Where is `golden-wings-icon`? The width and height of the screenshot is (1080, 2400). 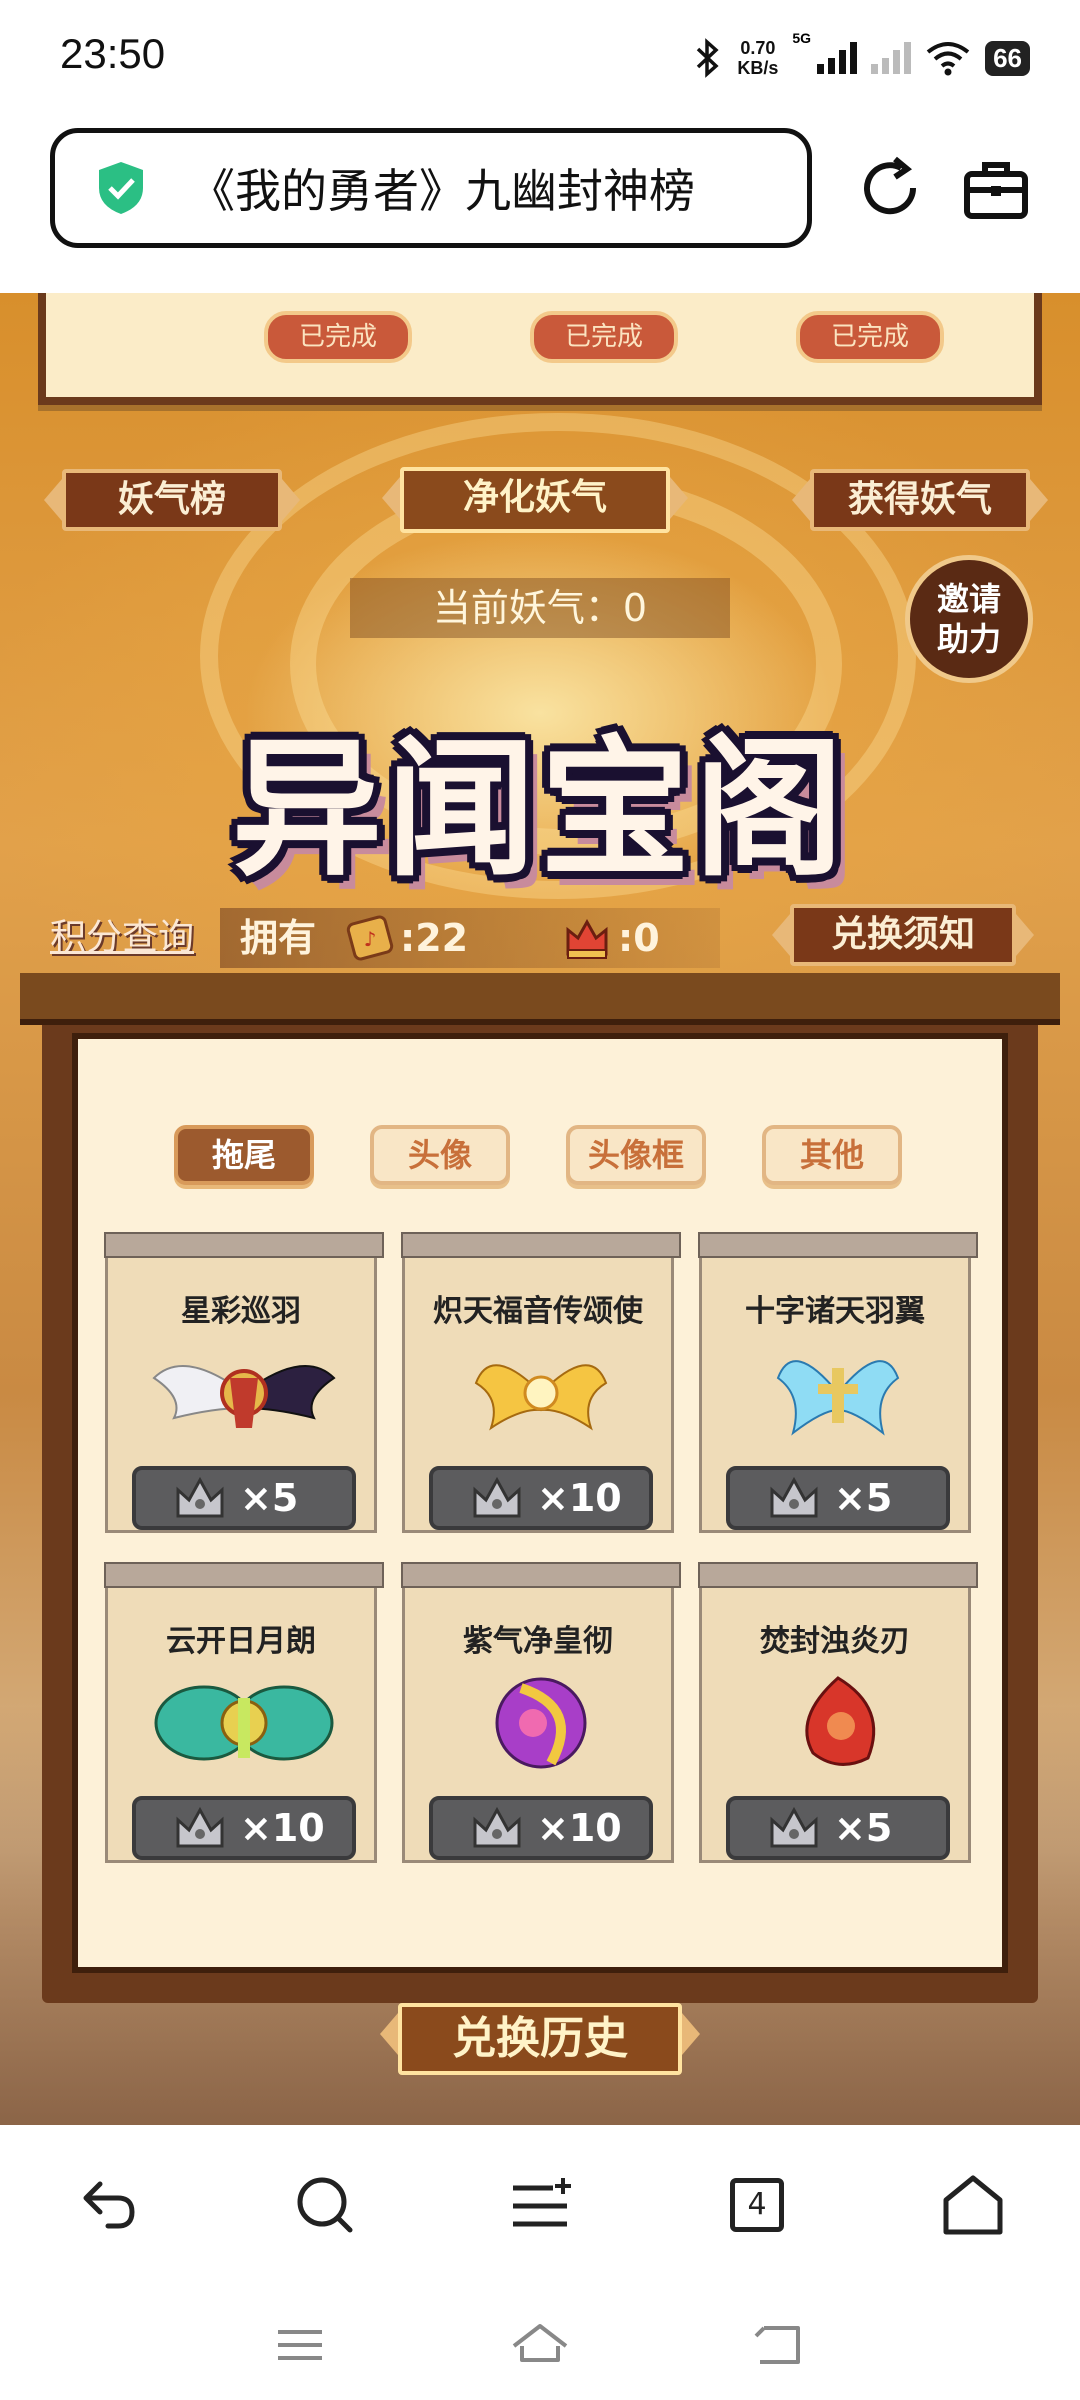
golden-wings-icon is located at coordinates (541, 1397).